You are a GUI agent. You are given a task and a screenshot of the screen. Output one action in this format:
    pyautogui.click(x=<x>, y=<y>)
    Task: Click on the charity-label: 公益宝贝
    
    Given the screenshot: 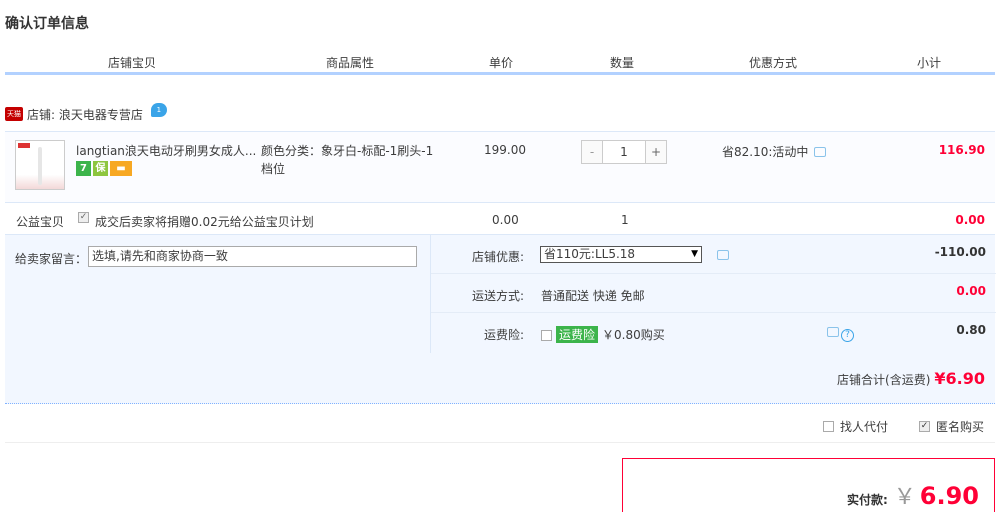 What is the action you would take?
    pyautogui.click(x=40, y=222)
    